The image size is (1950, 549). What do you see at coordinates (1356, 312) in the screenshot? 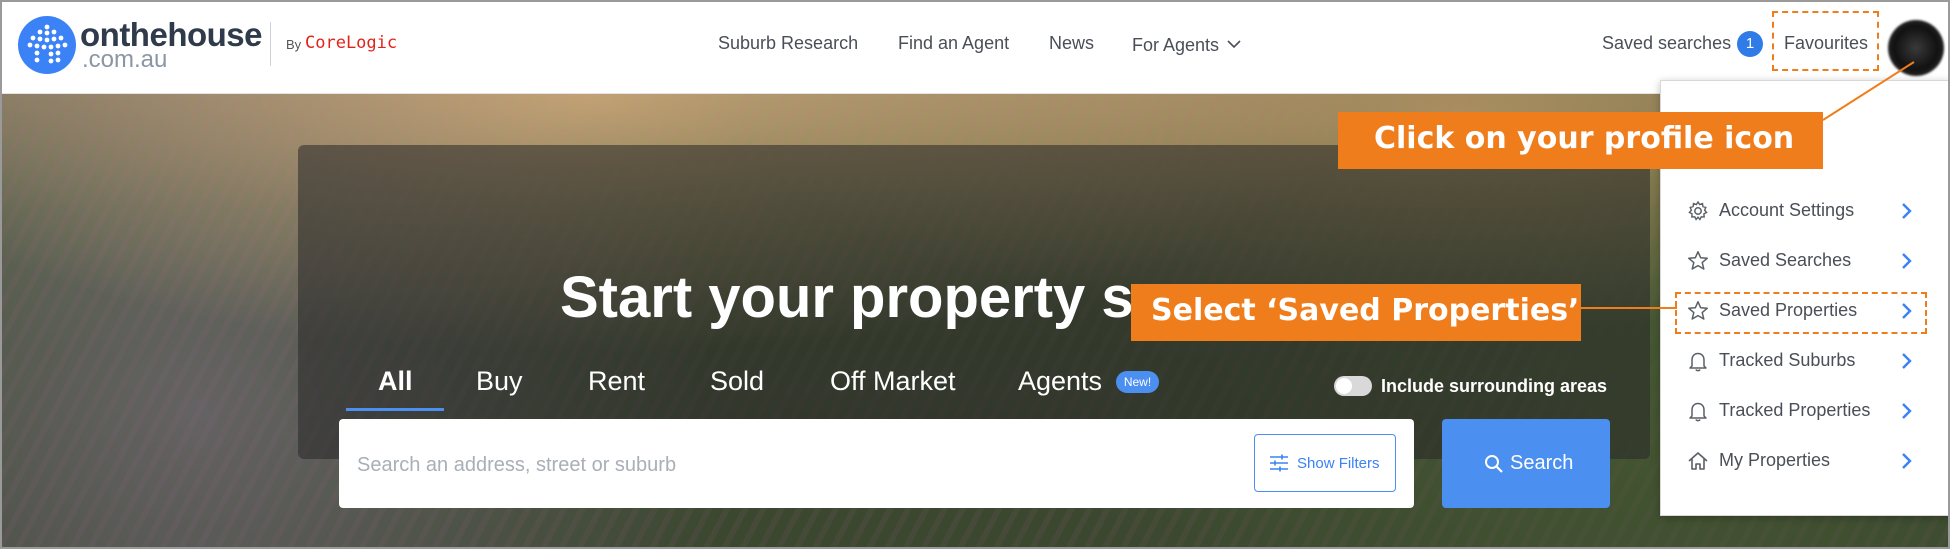
I see `callout-saved-properties: Select ‘Saved Properties’` at bounding box center [1356, 312].